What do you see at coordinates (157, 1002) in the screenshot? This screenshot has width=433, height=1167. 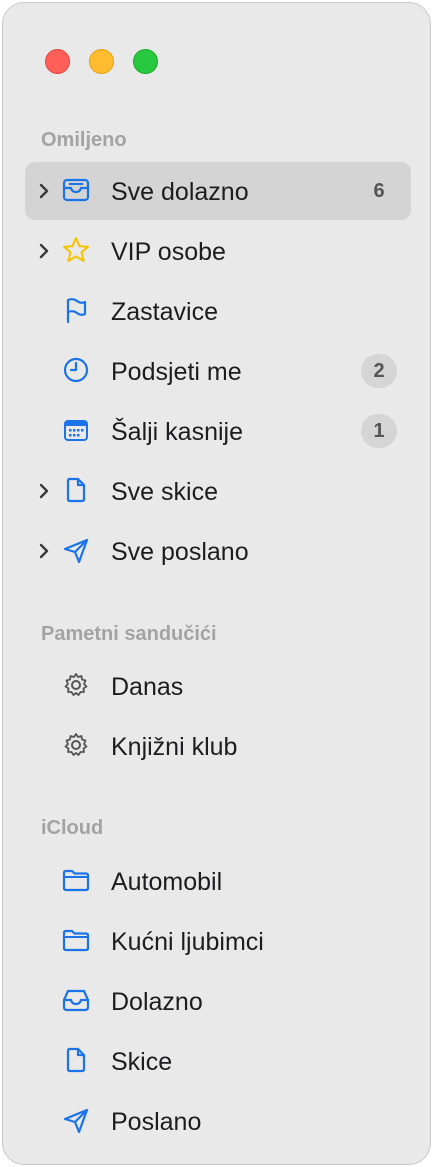 I see `mailbox-label: Dolazno` at bounding box center [157, 1002].